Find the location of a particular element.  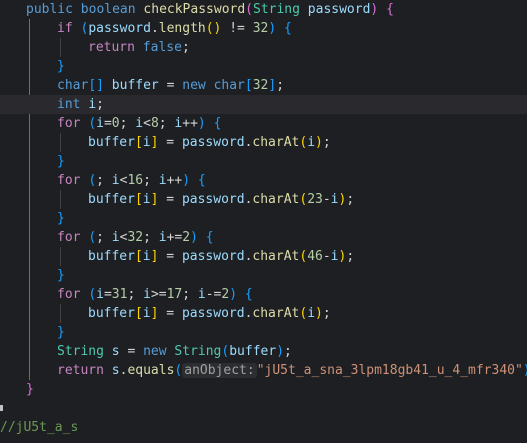

code-line: //jU5t_a_s is located at coordinates (39, 427).